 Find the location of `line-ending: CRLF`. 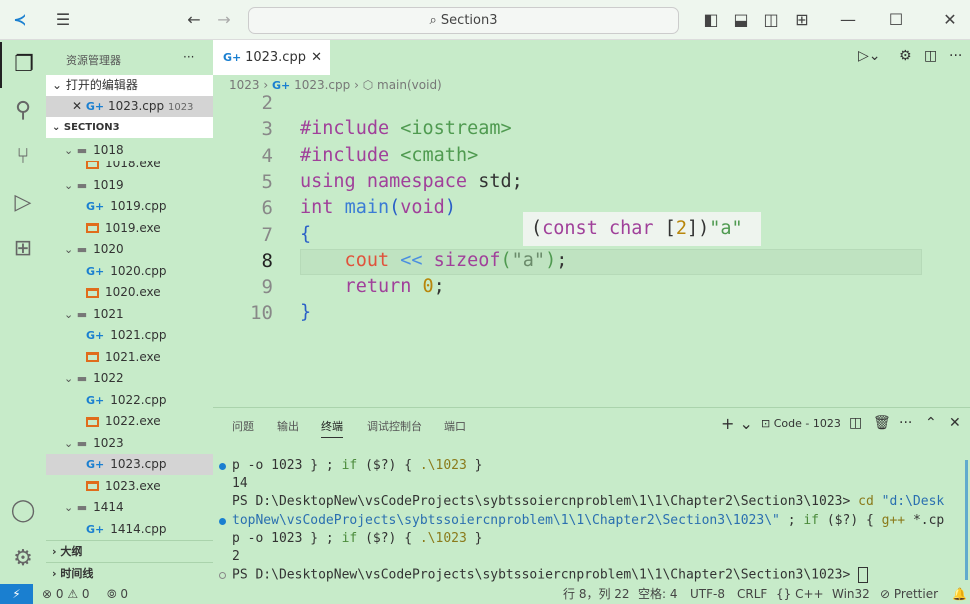

line-ending: CRLF is located at coordinates (752, 594).